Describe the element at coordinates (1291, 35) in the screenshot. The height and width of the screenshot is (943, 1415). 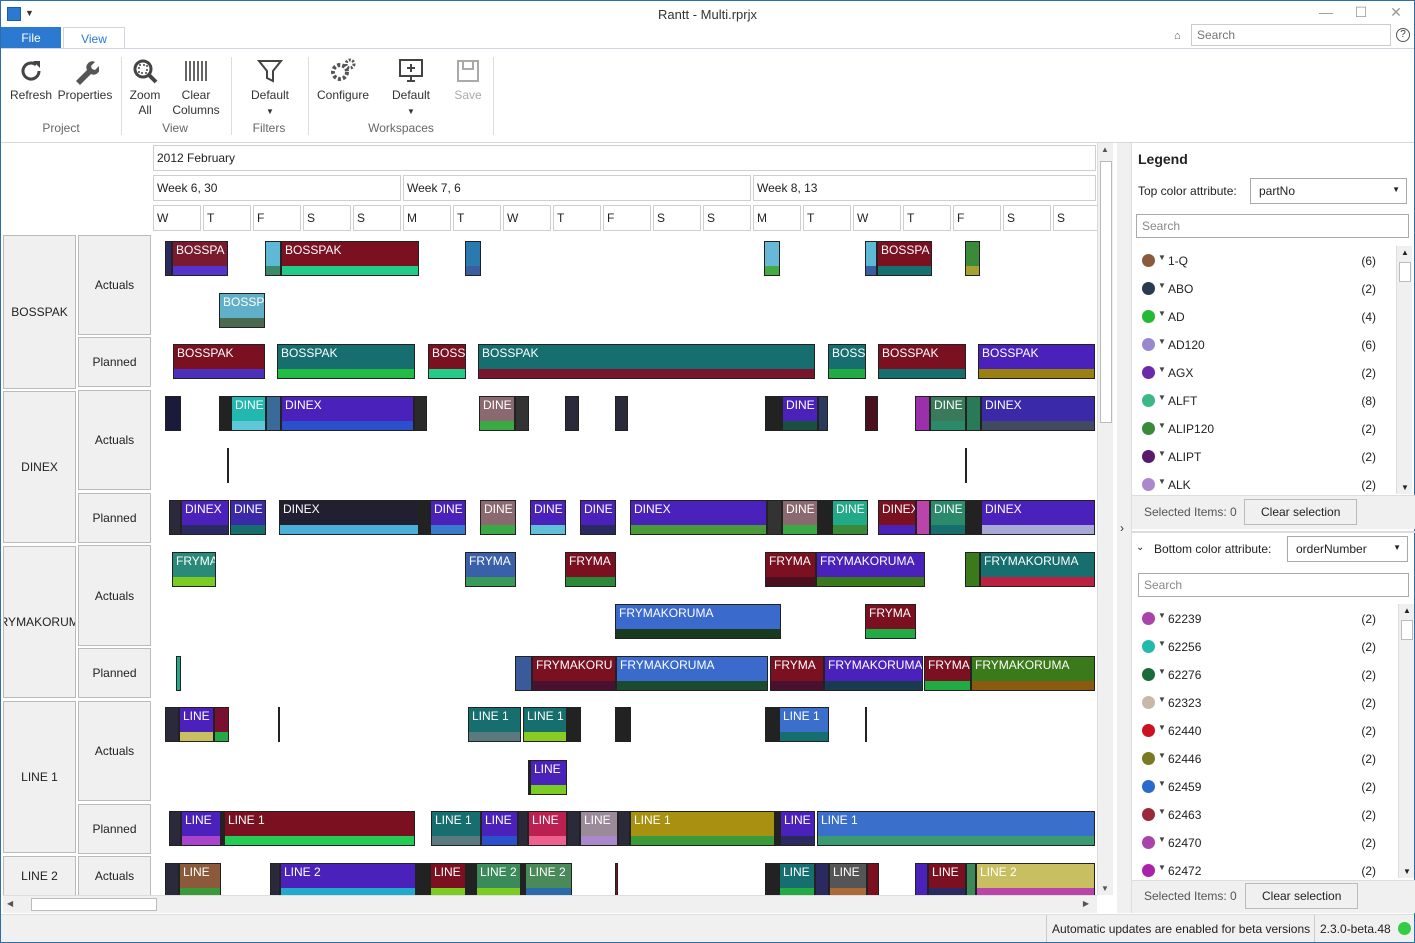
I see `search-input` at that location.